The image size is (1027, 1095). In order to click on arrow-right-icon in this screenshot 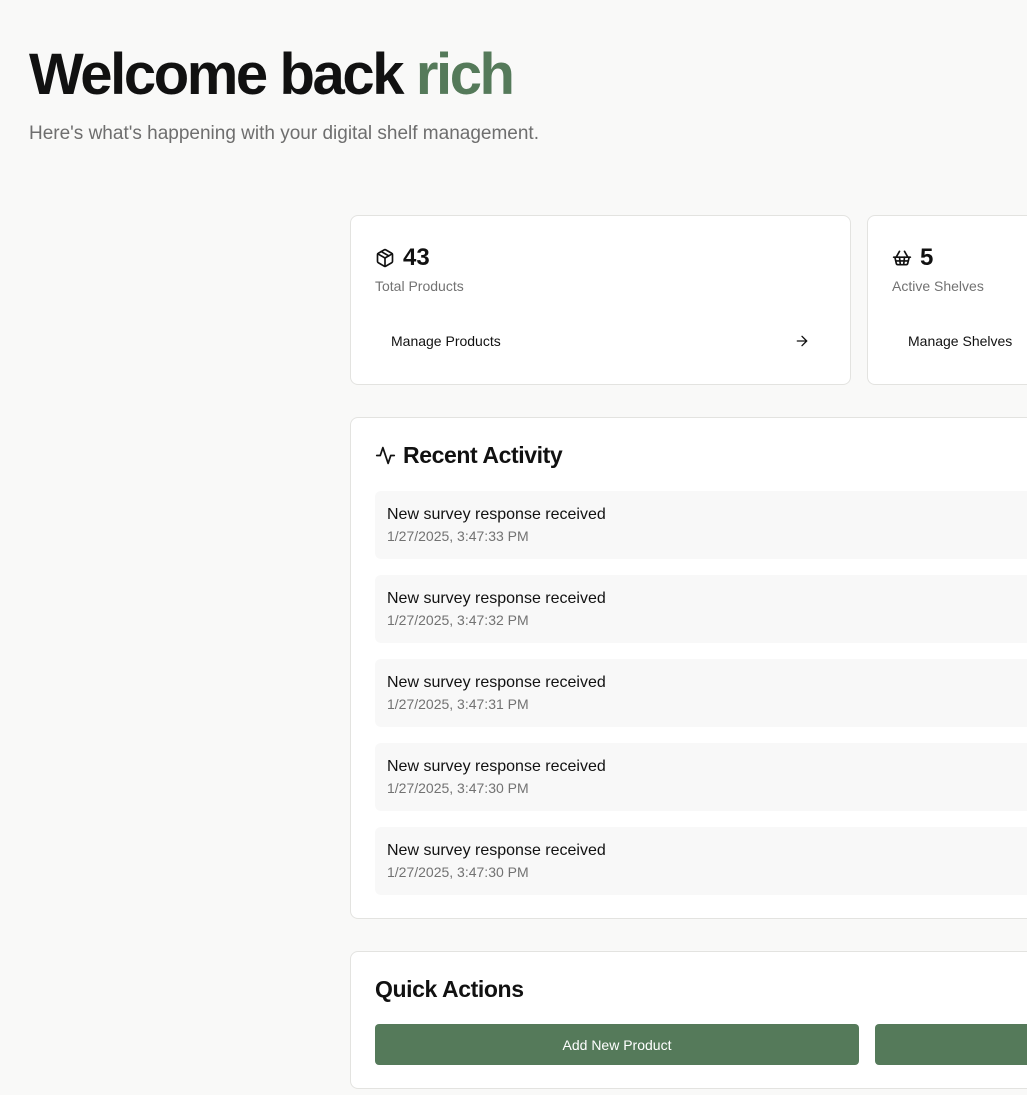, I will do `click(802, 341)`.